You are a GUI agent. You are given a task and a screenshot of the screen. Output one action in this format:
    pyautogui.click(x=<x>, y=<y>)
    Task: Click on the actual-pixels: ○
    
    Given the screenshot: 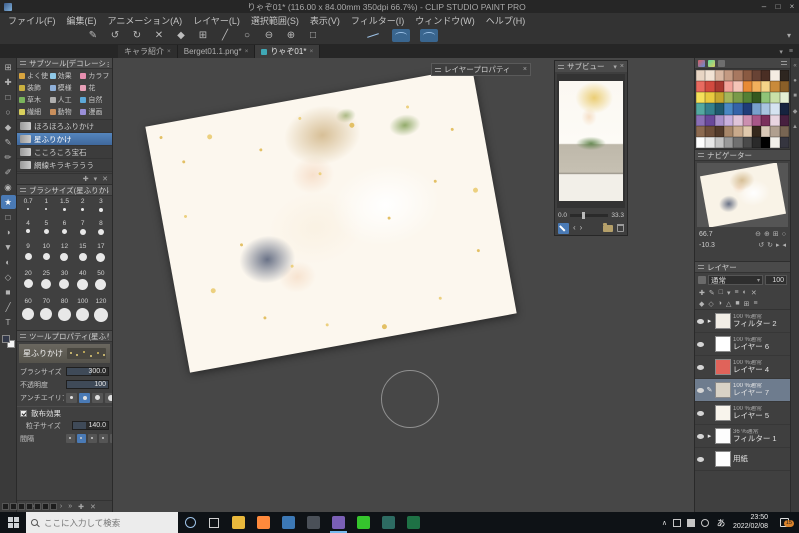 What is the action you would take?
    pyautogui.click(x=784, y=234)
    